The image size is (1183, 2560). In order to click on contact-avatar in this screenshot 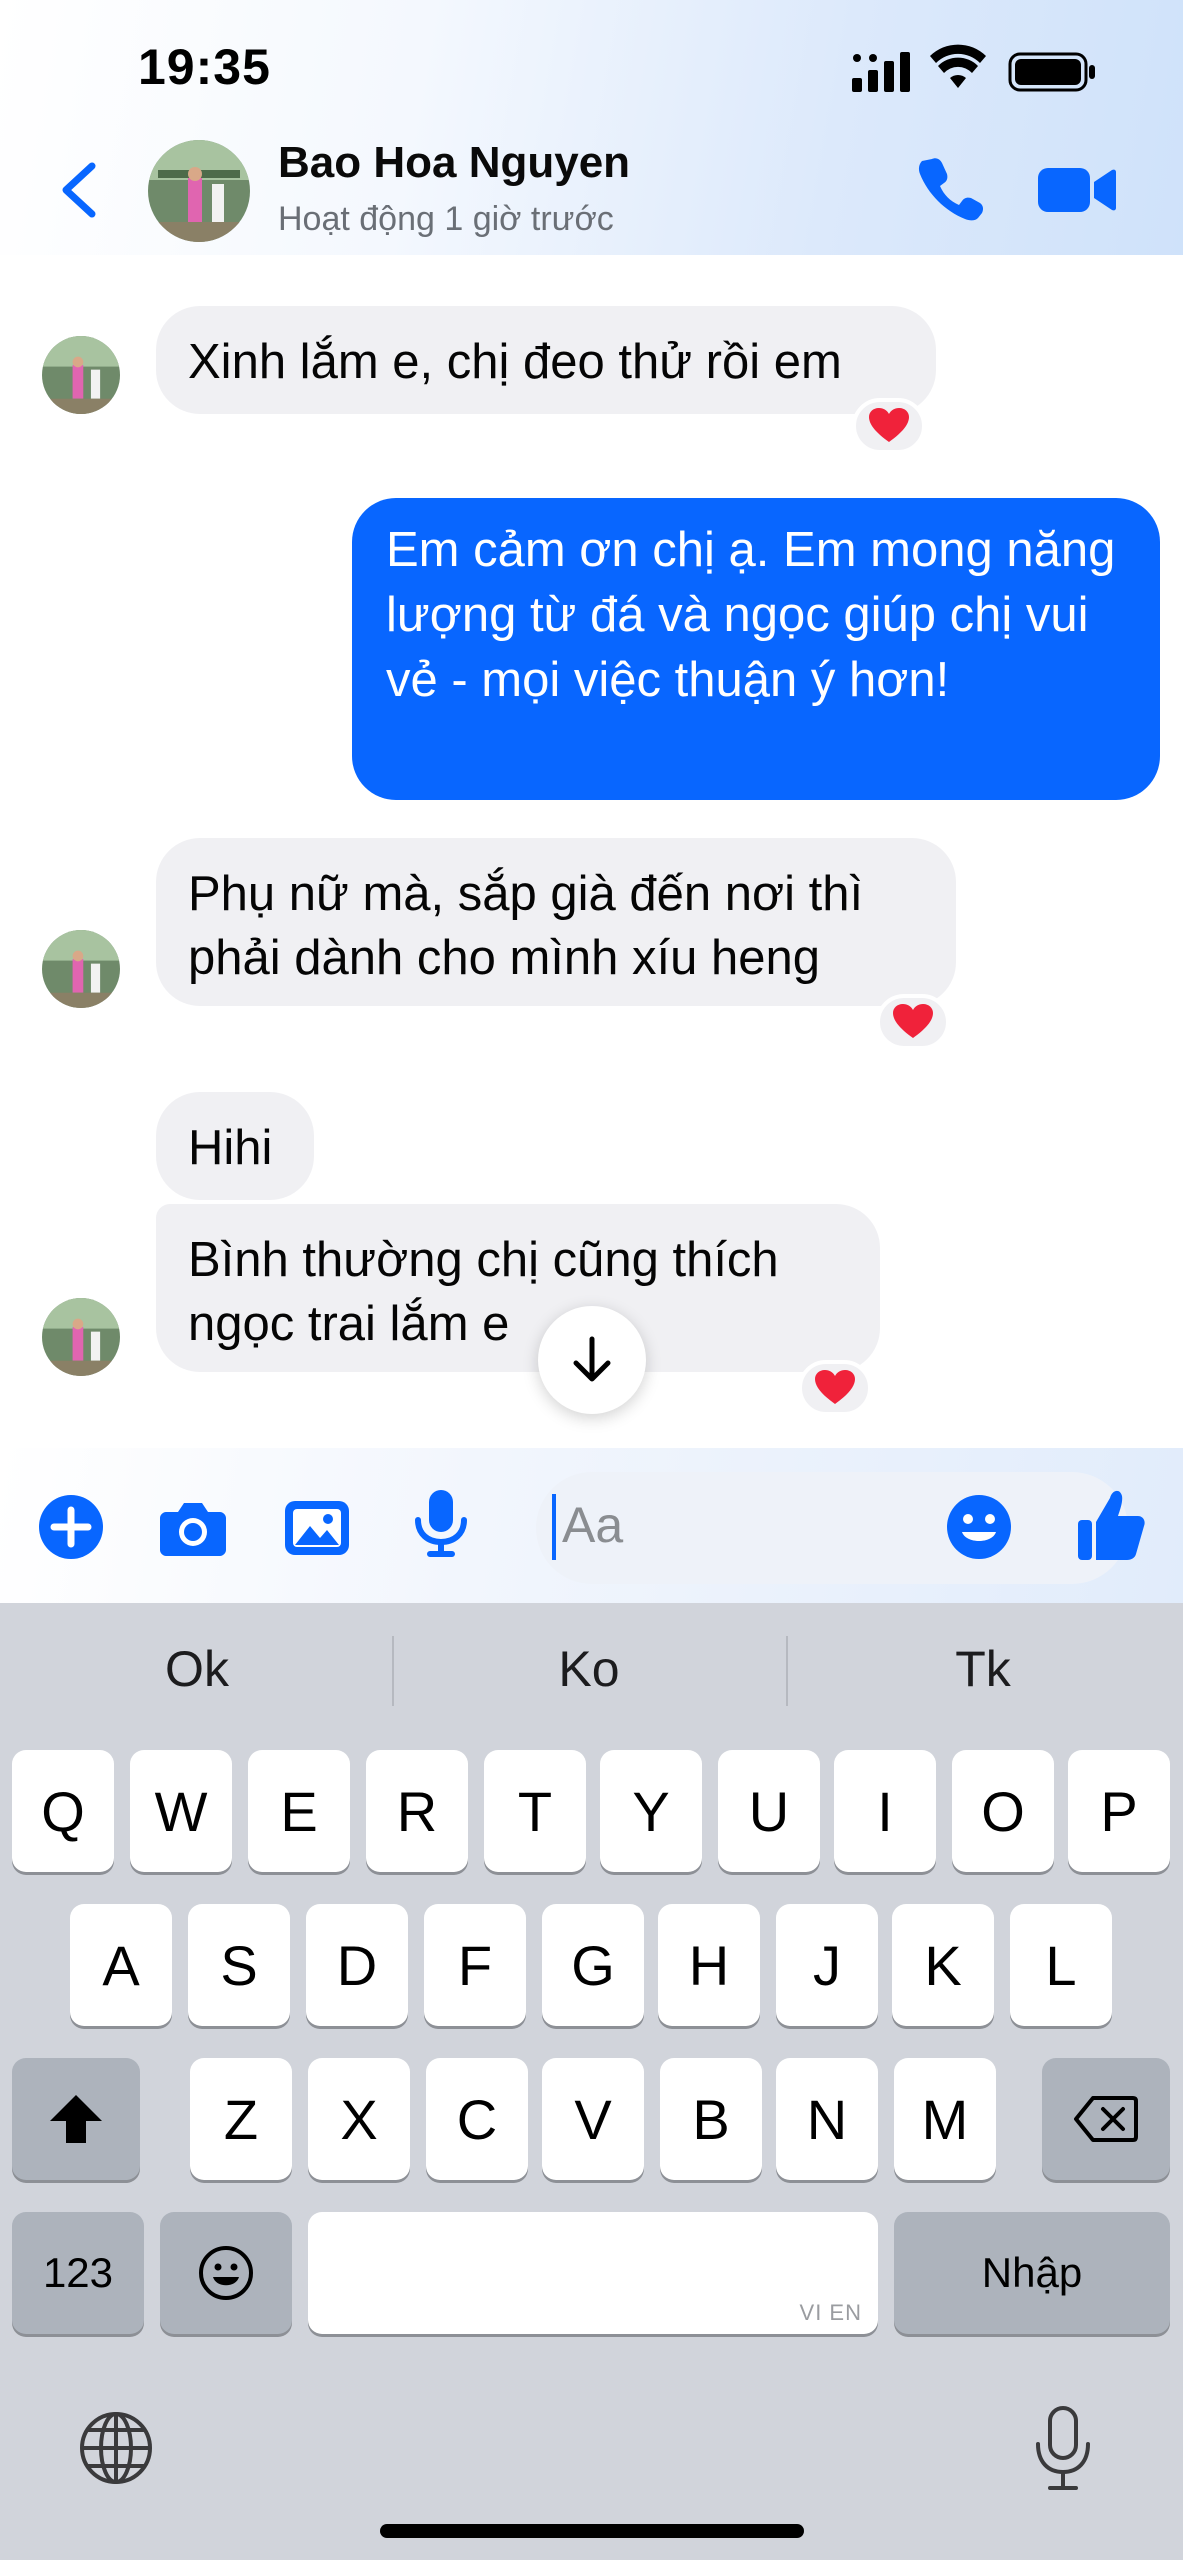, I will do `click(199, 191)`.